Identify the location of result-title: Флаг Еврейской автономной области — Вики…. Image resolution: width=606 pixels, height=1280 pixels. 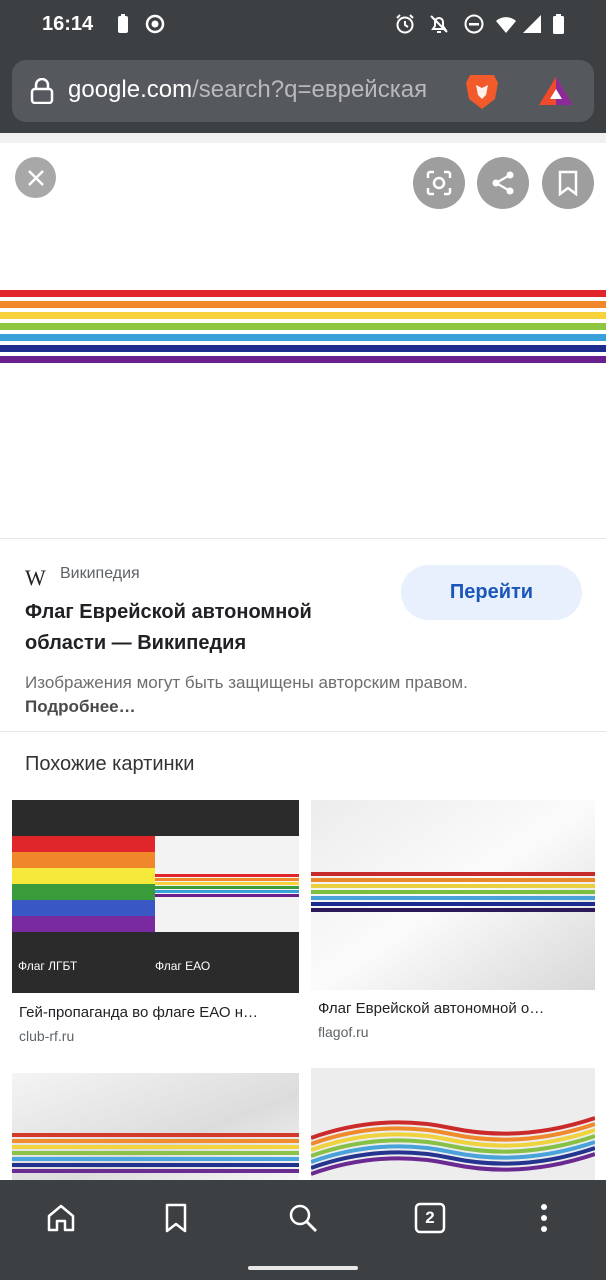
(200, 628).